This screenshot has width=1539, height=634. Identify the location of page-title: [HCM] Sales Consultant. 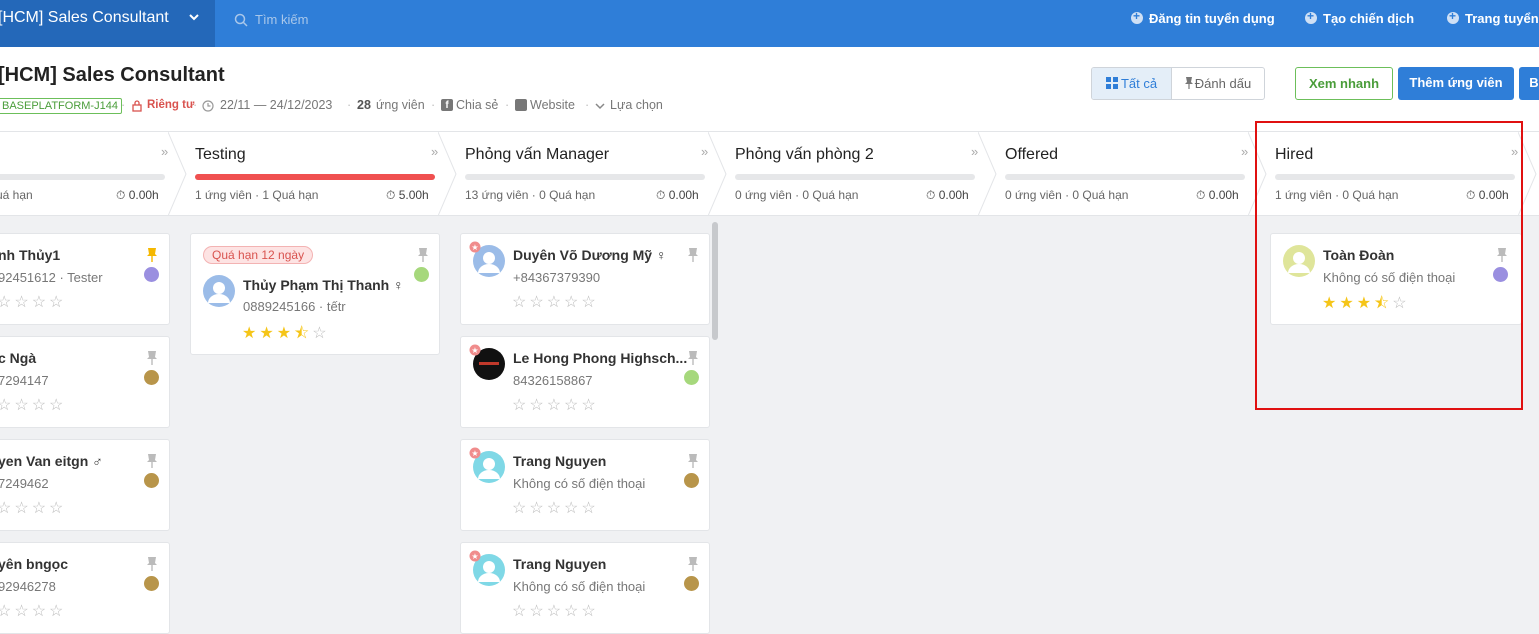
(112, 75).